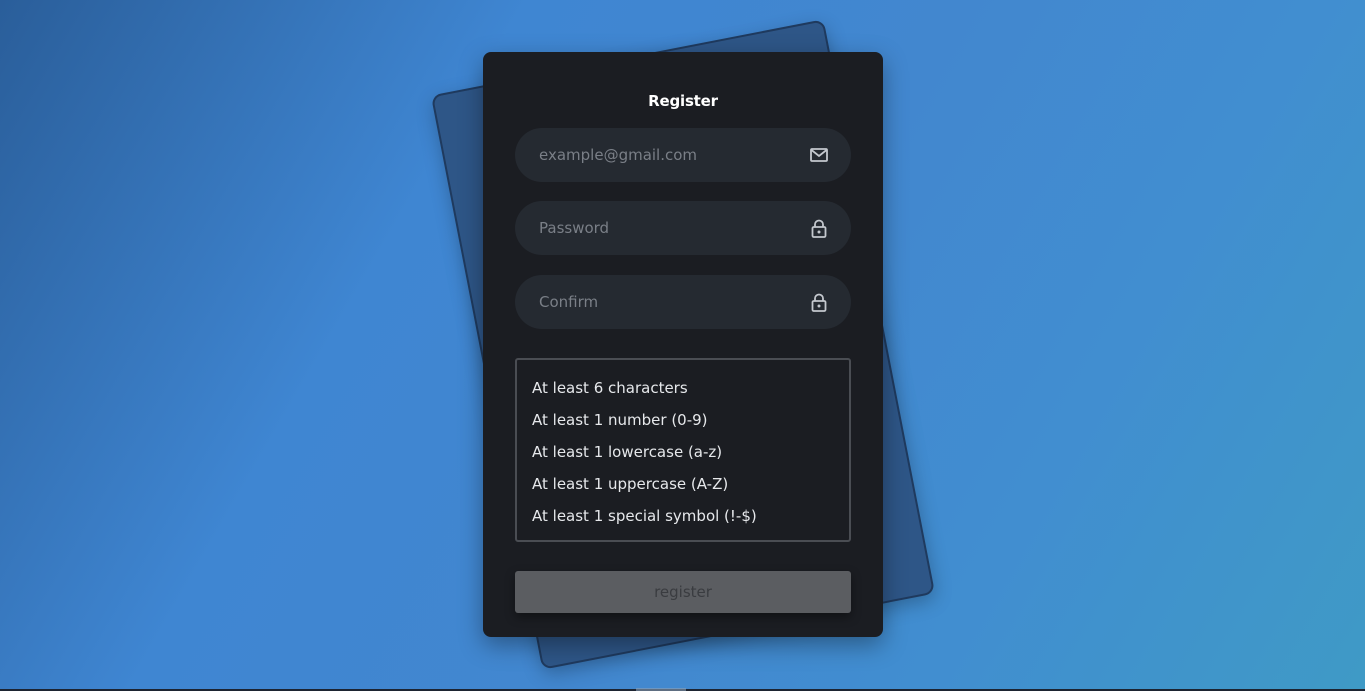 This screenshot has width=1365, height=691. I want to click on password-input, so click(664, 228).